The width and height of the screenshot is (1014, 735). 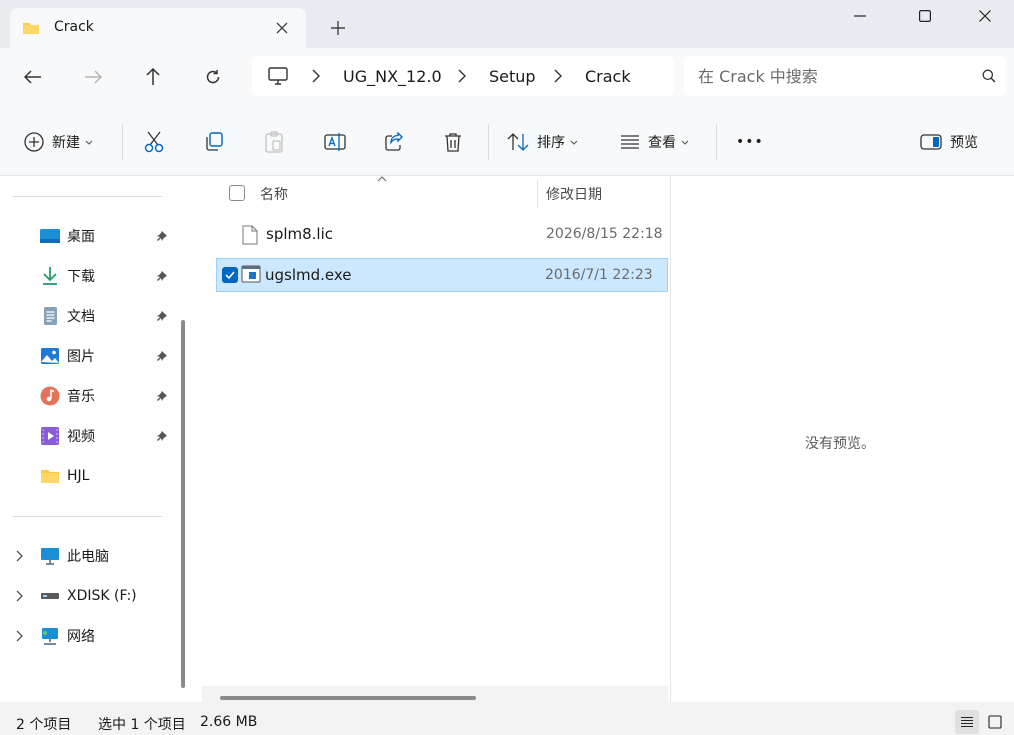 I want to click on more-options-button: •••, so click(x=750, y=142).